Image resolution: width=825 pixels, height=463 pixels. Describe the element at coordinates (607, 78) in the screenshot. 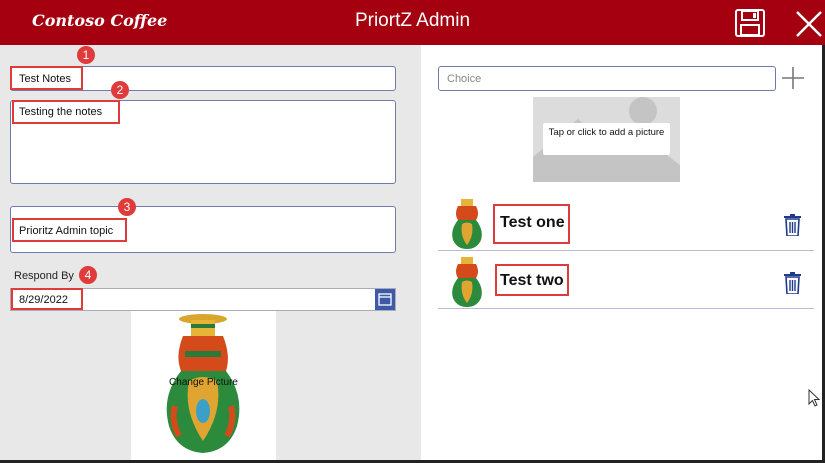

I see `choice-combobox: Choice` at that location.